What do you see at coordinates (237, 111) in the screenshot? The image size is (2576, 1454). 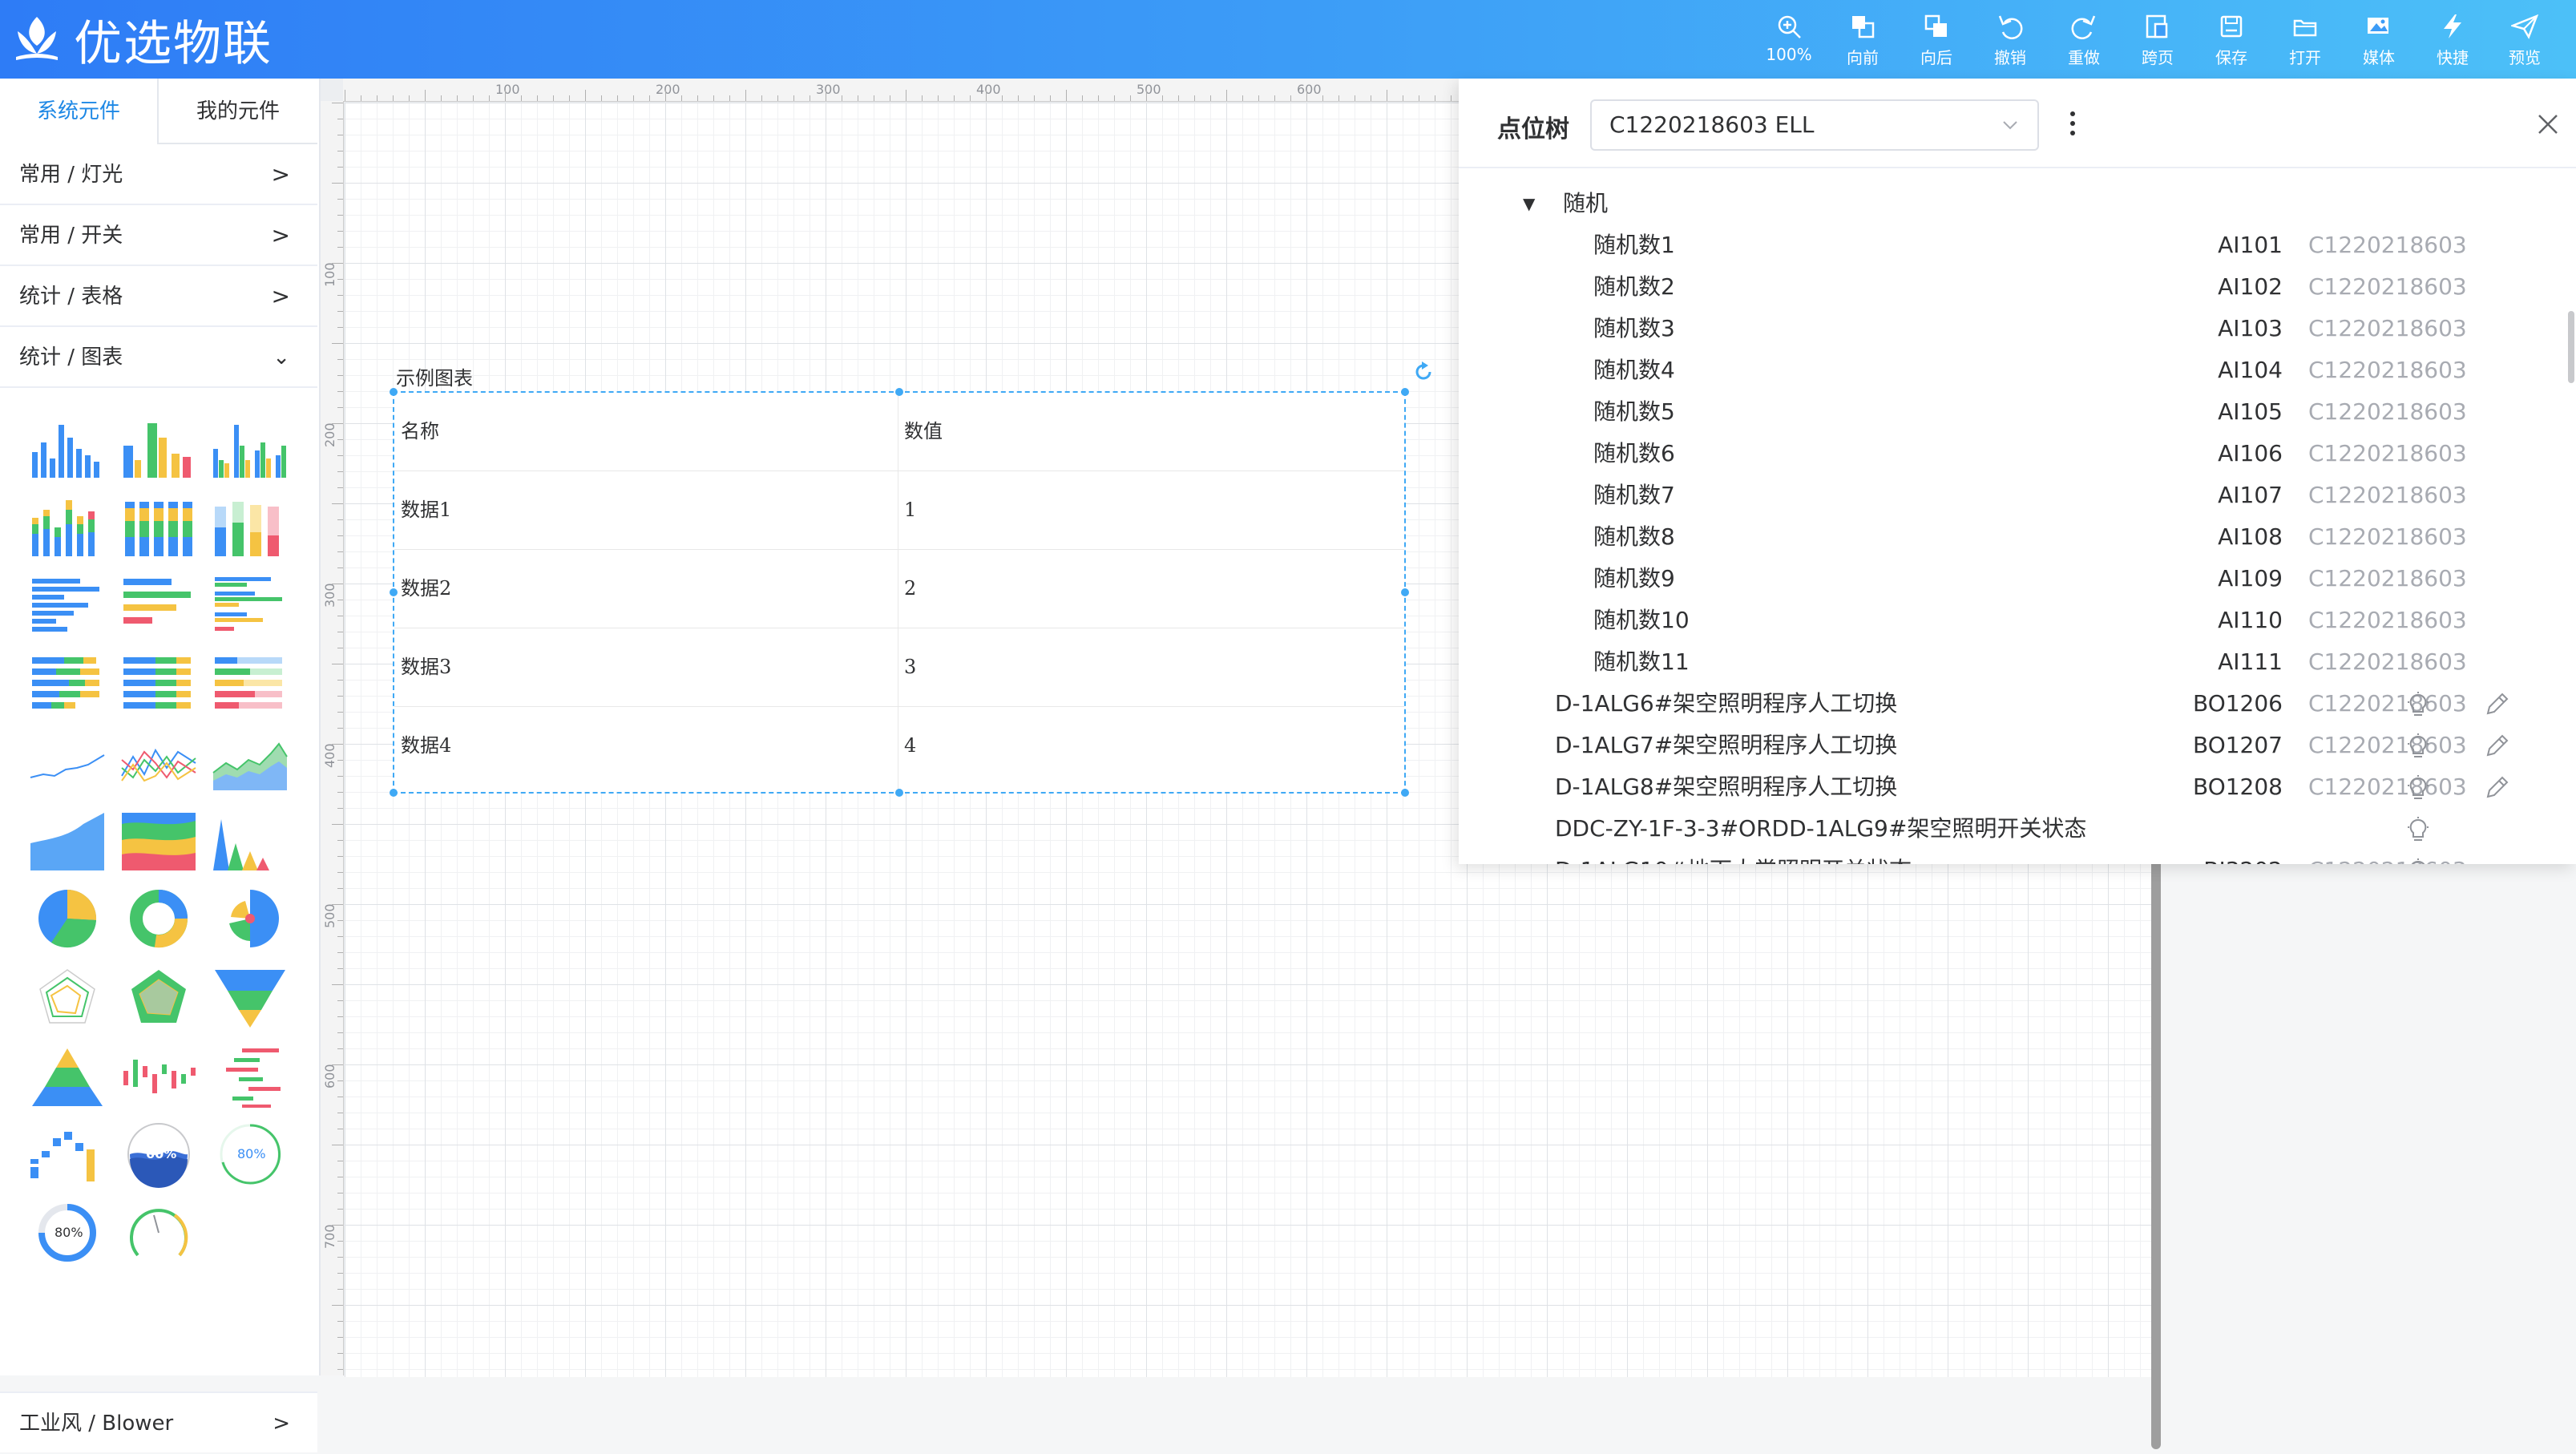 I see `tab-my-components: 我的元件` at bounding box center [237, 111].